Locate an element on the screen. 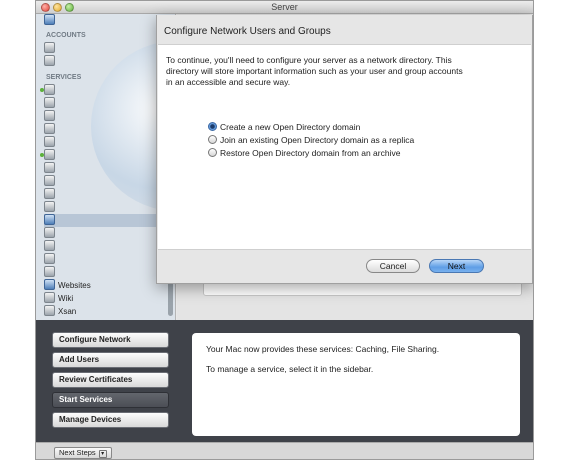 The image size is (580, 460). globe-icon is located at coordinates (49, 284).